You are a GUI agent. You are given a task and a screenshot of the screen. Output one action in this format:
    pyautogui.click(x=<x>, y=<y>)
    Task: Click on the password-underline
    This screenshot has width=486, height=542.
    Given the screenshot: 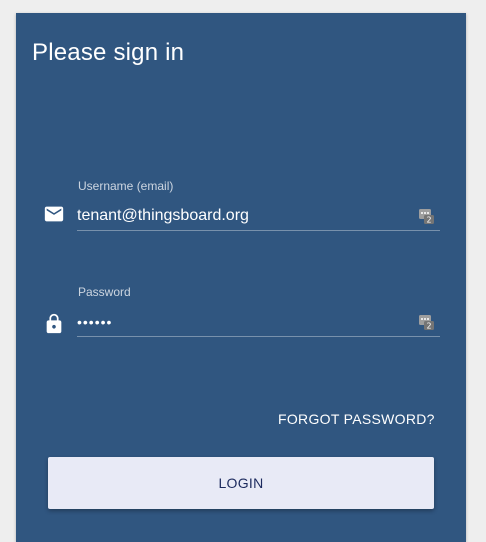 What is the action you would take?
    pyautogui.click(x=258, y=336)
    